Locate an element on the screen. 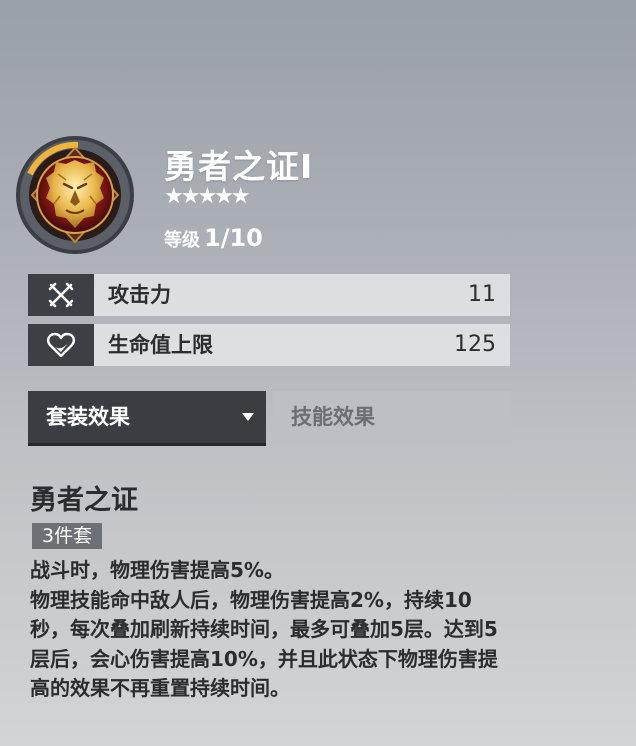  tab-label: 套装效果 is located at coordinates (88, 417).